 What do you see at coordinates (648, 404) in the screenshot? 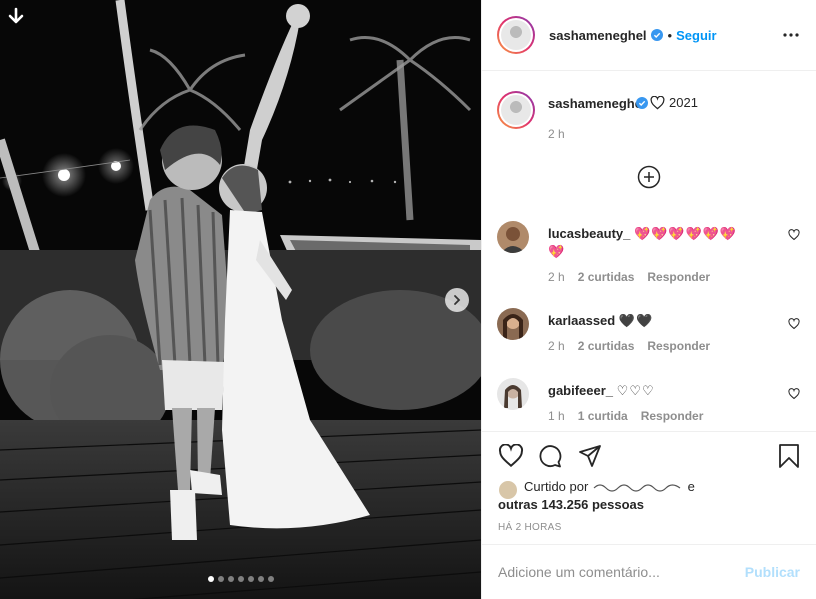
I see `comment-item: gabifeeer_ ♡♡♡ 1 h 1 curtida Responder` at bounding box center [648, 404].